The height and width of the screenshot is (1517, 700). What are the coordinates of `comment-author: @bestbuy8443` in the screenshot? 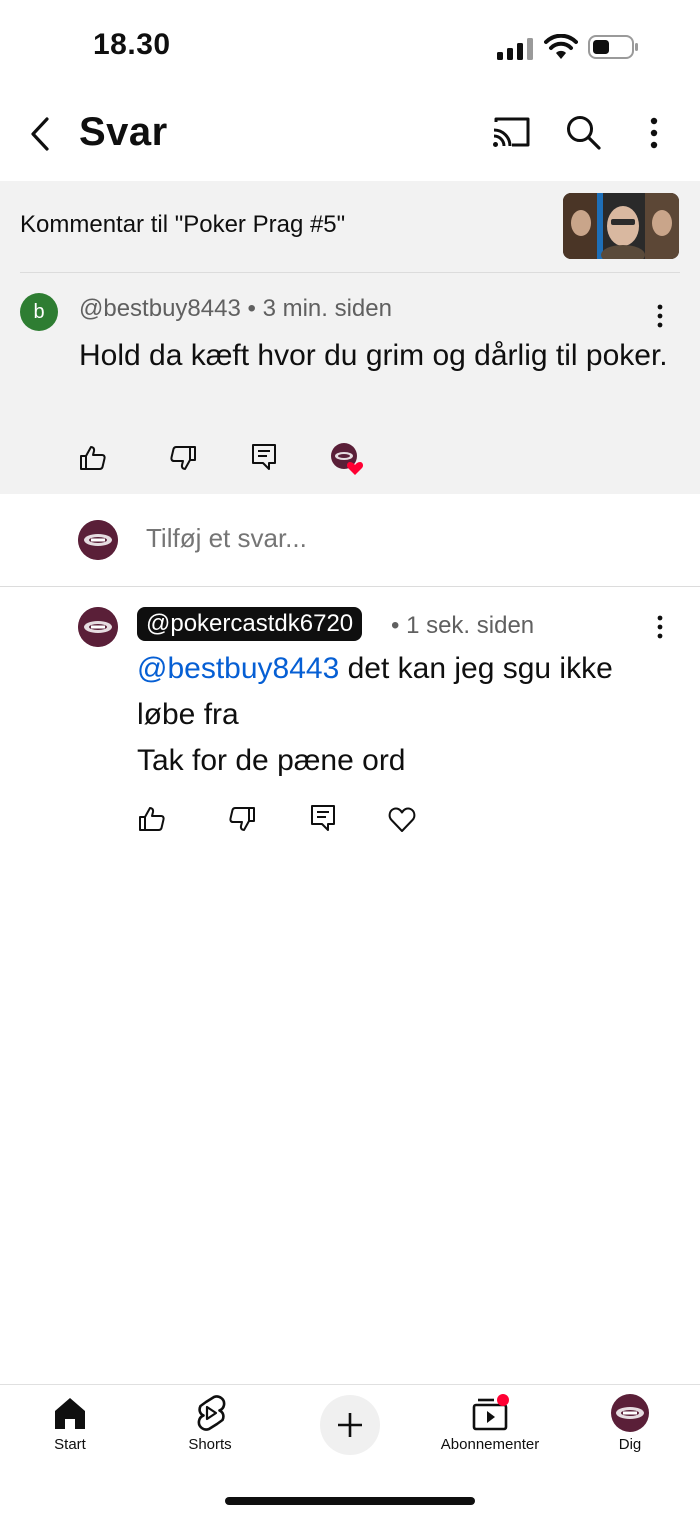 It's located at (160, 308).